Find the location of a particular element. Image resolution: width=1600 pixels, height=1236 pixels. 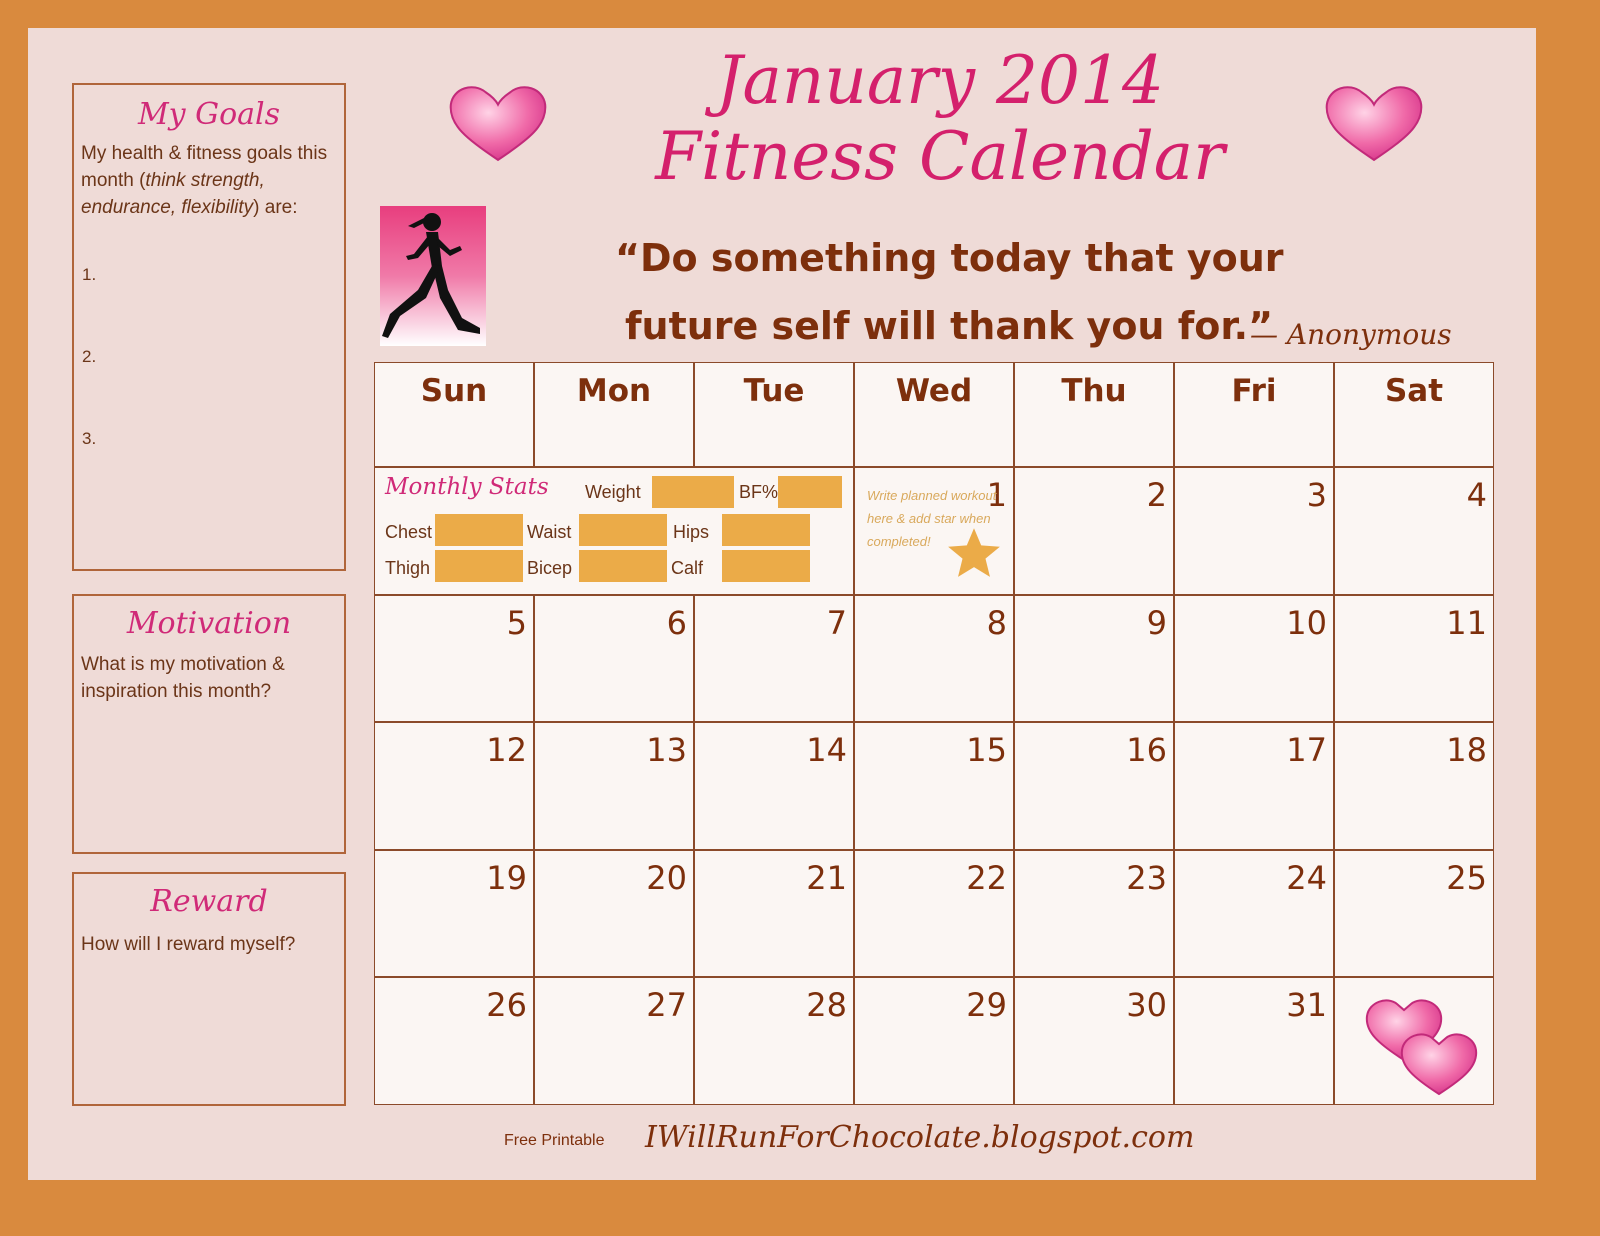

day-number: 9 is located at coordinates (1156, 623).